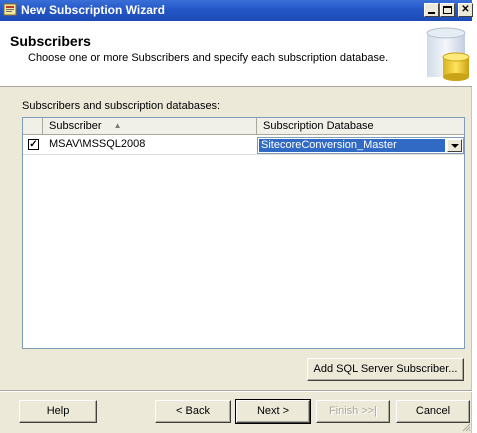 Image resolution: width=477 pixels, height=433 pixels. What do you see at coordinates (117, 125) in the screenshot?
I see `sort-ascending-icon: ▲` at bounding box center [117, 125].